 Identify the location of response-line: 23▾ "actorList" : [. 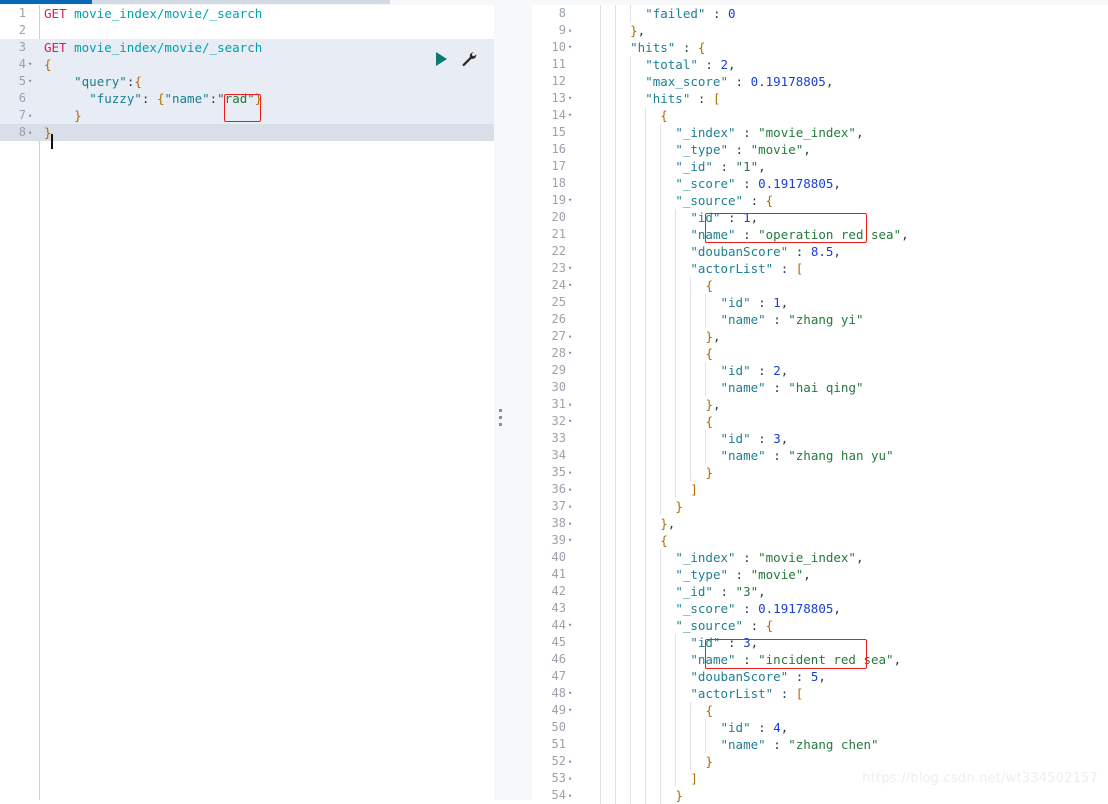
(820, 268).